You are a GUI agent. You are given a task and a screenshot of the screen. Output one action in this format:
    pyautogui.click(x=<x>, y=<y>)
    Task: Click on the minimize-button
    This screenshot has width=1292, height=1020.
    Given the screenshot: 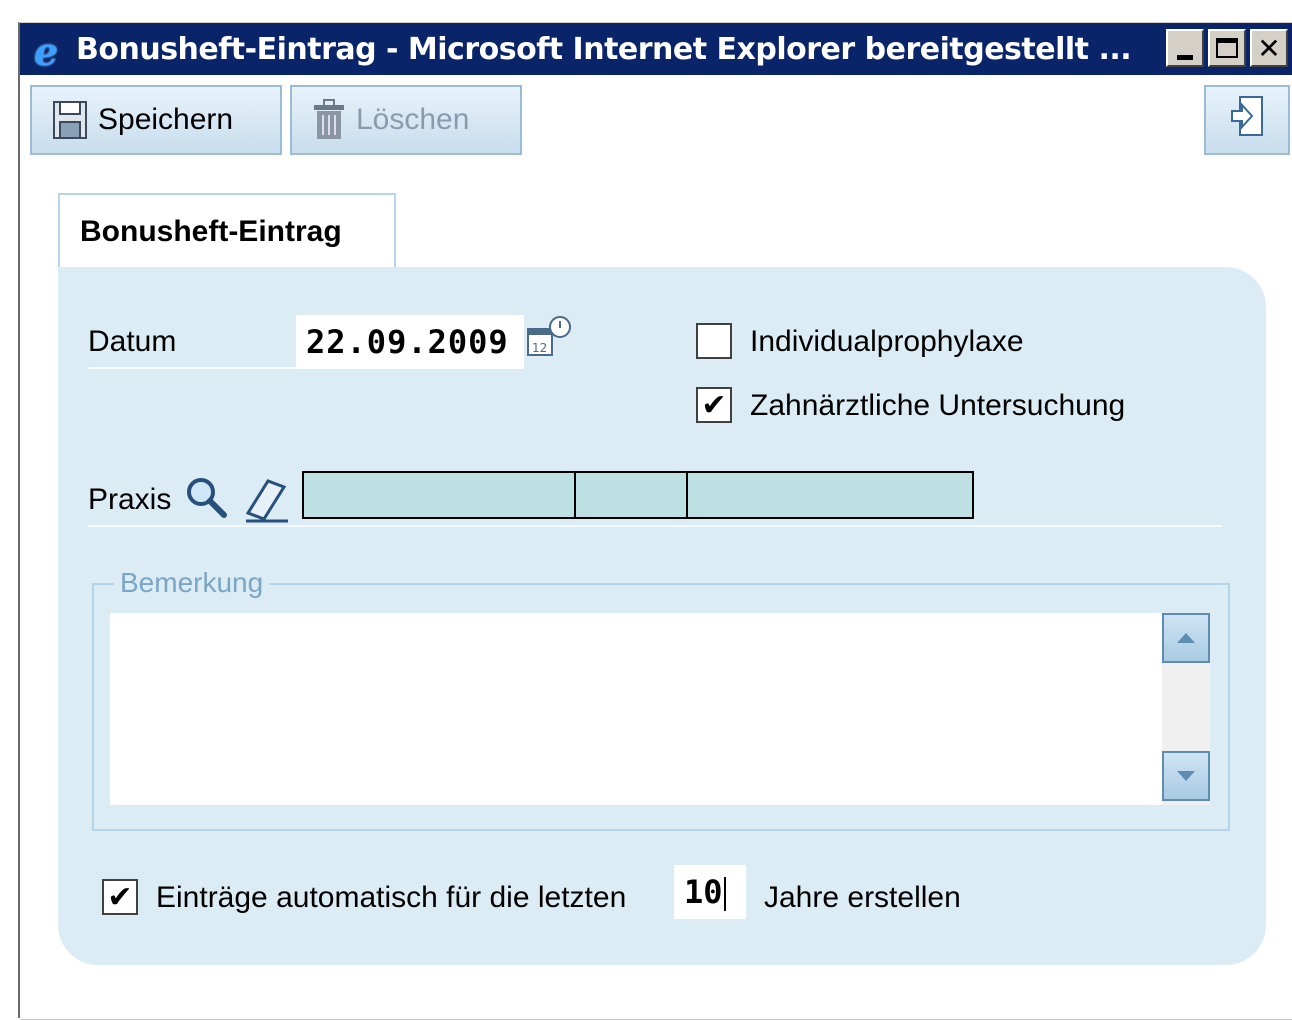 What is the action you would take?
    pyautogui.click(x=1185, y=48)
    